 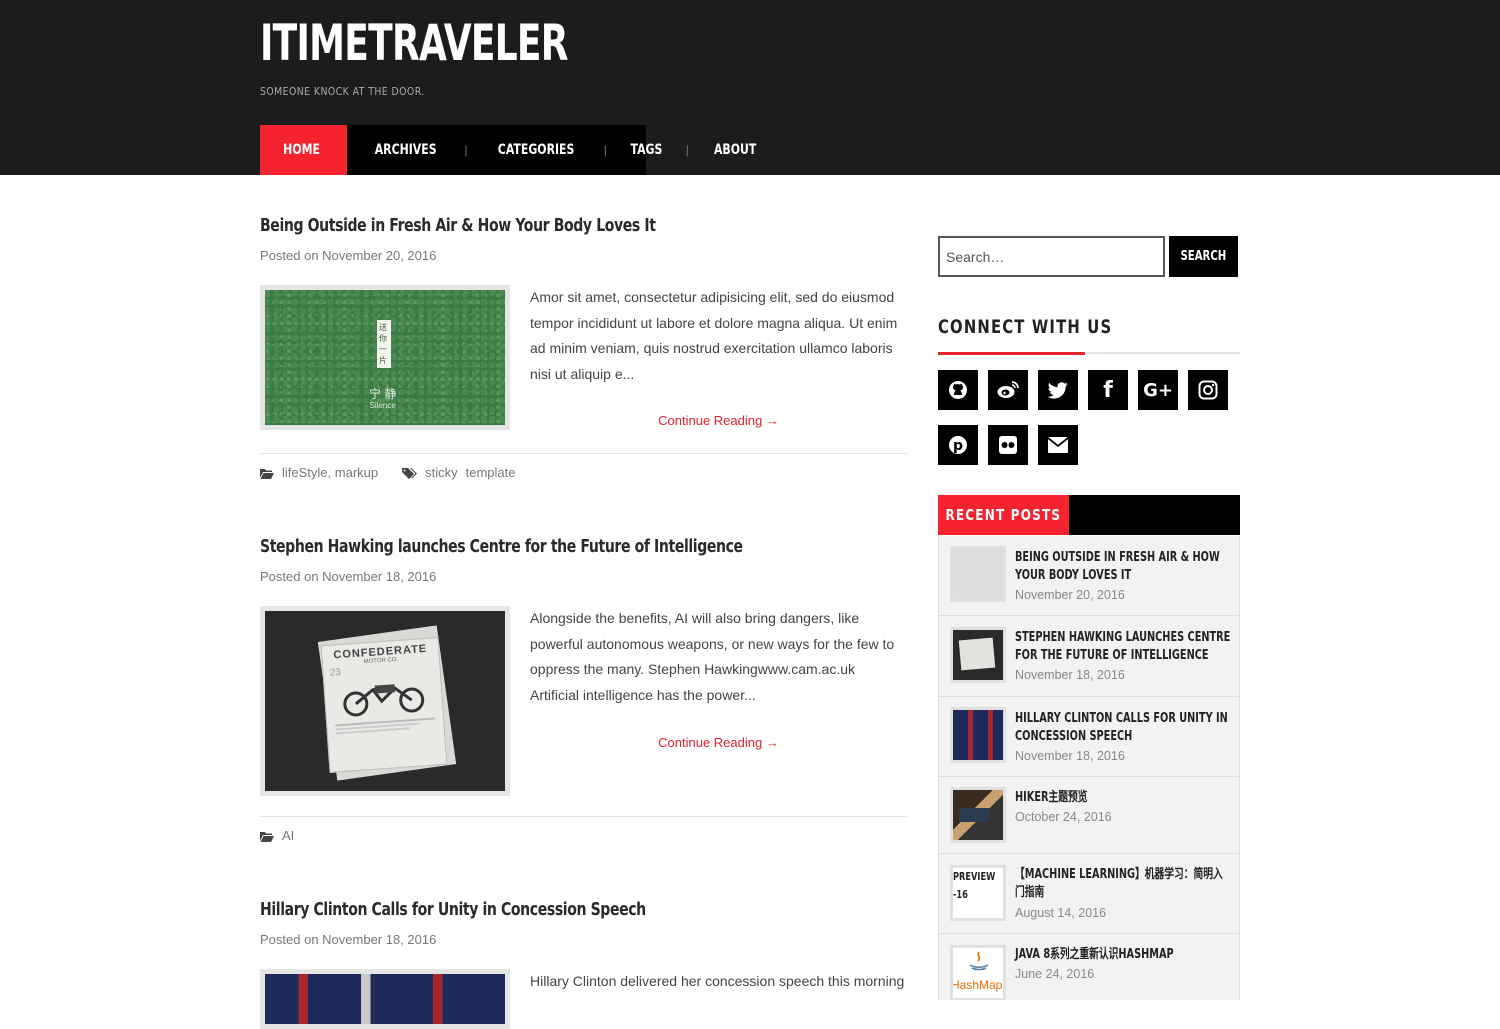 I want to click on recent-post-date: August 14, 2016, so click(x=1061, y=913).